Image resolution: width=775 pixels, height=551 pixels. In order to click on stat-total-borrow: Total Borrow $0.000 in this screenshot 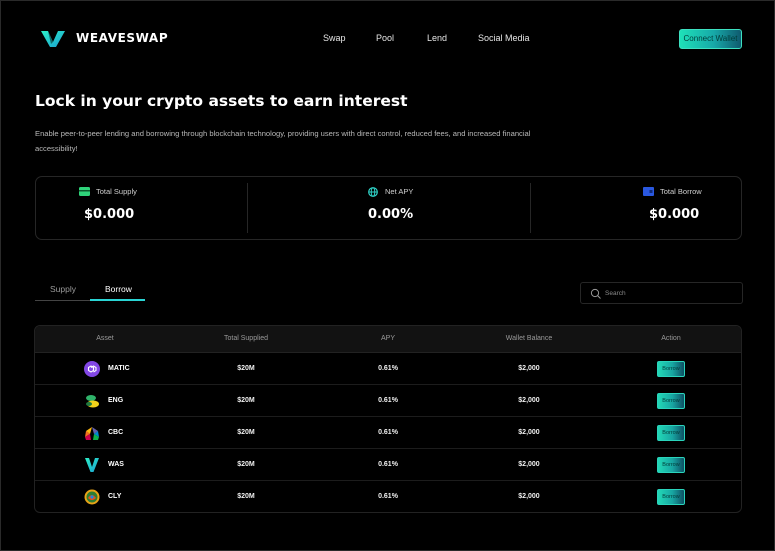, I will do `click(636, 208)`.